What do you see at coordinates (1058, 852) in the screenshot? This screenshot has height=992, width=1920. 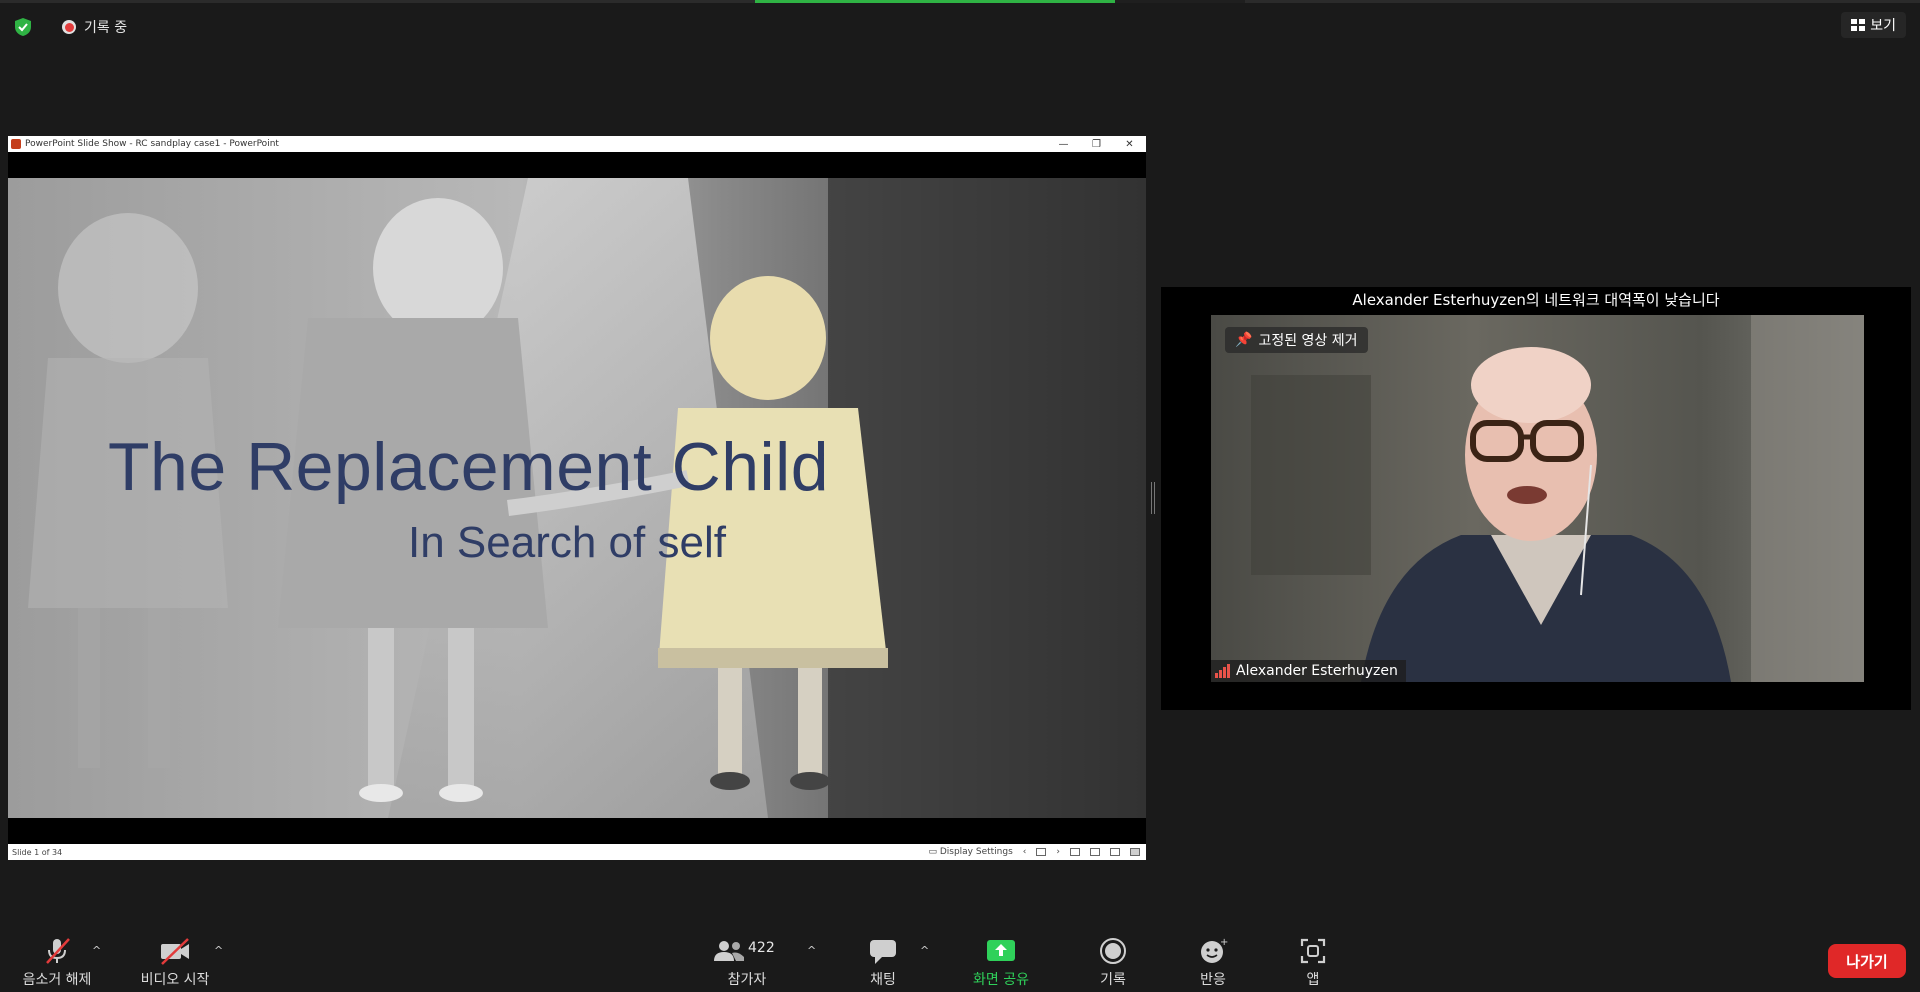 I see `next-slide-button: ›` at bounding box center [1058, 852].